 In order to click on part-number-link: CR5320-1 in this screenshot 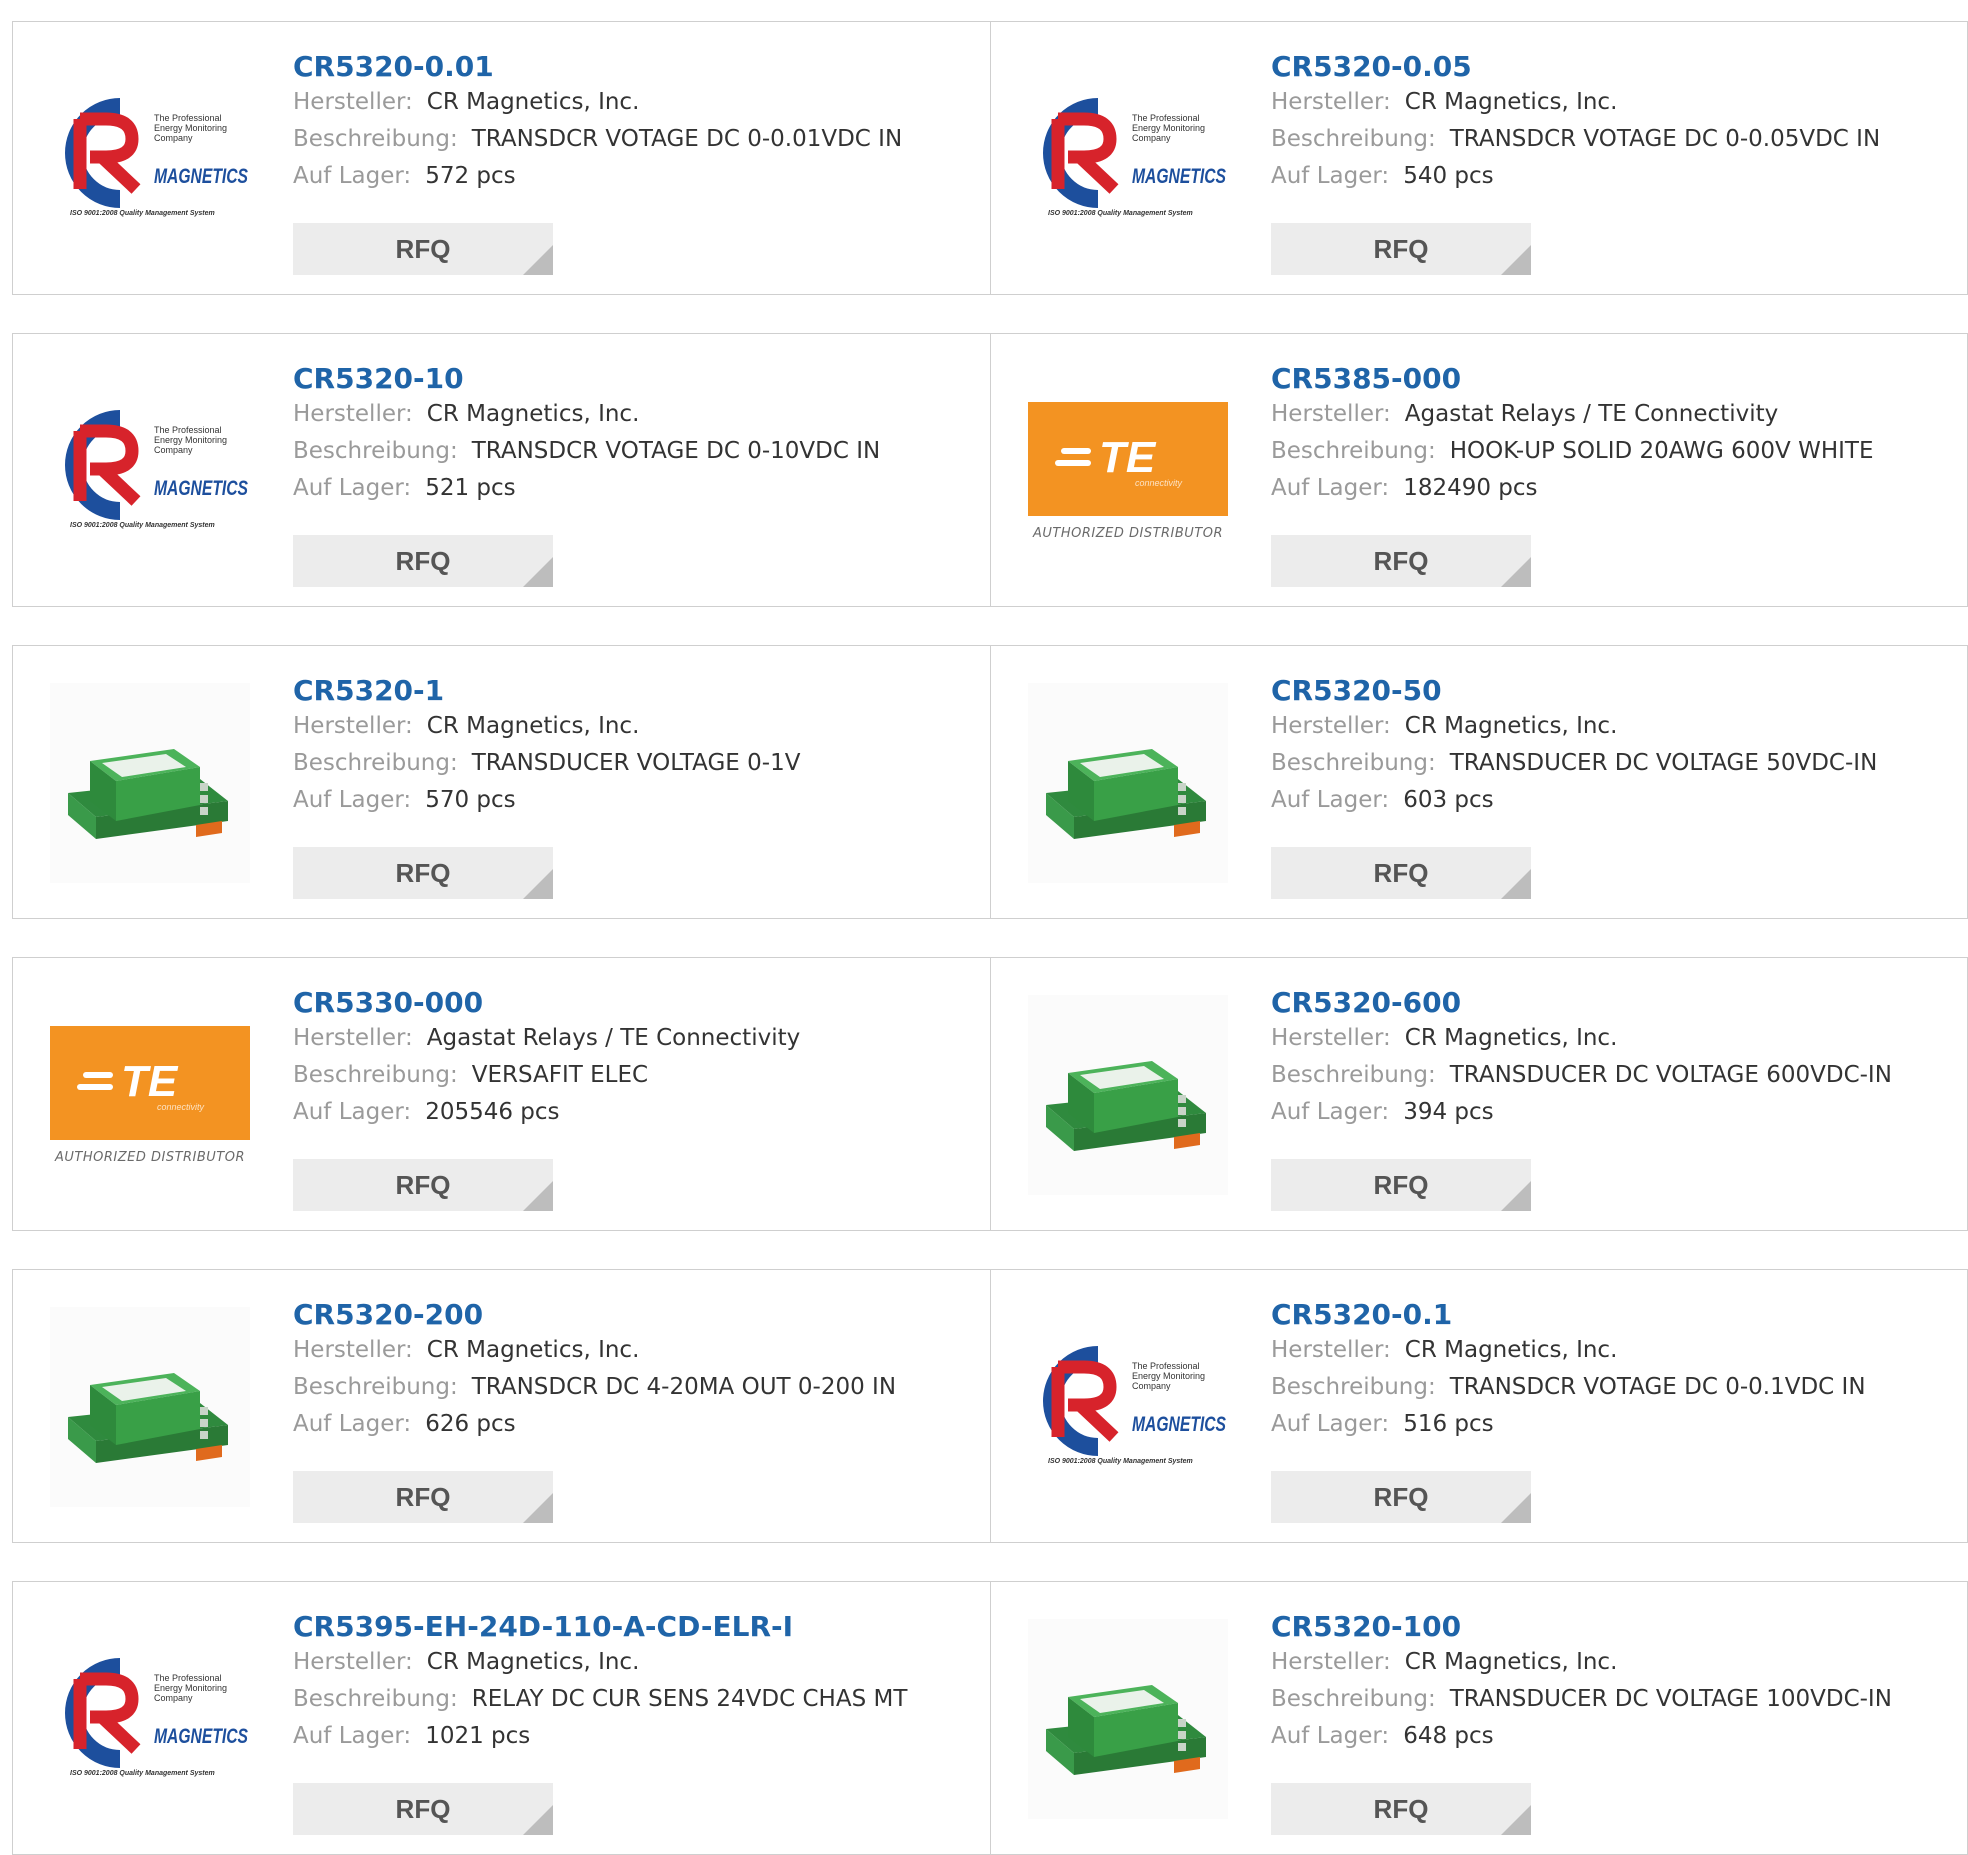, I will do `click(631, 691)`.